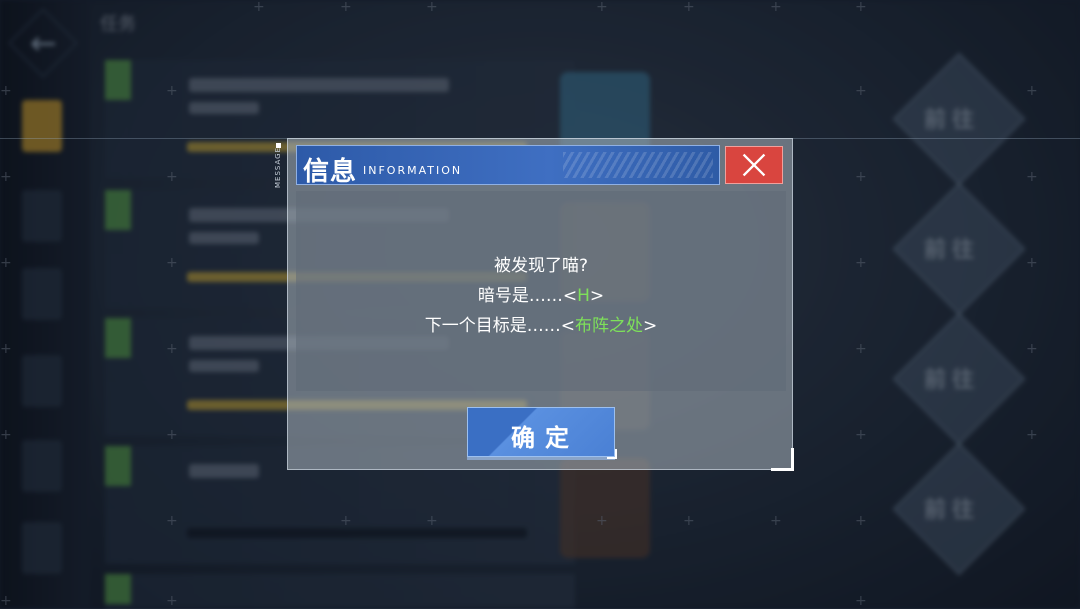  What do you see at coordinates (583, 296) in the screenshot?
I see `code-highlight: H` at bounding box center [583, 296].